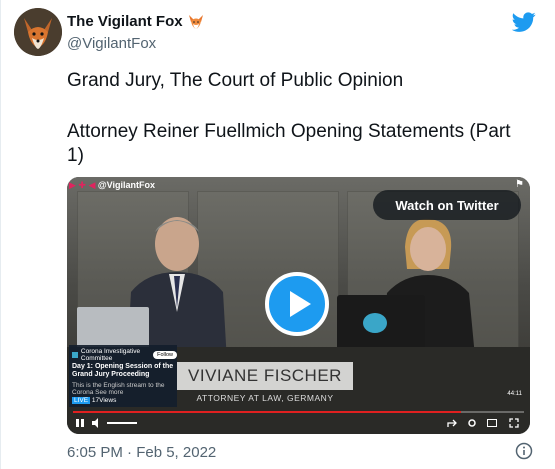  Describe the element at coordinates (75, 155) in the screenshot. I see `tweet-text-line-3: 1)` at that location.